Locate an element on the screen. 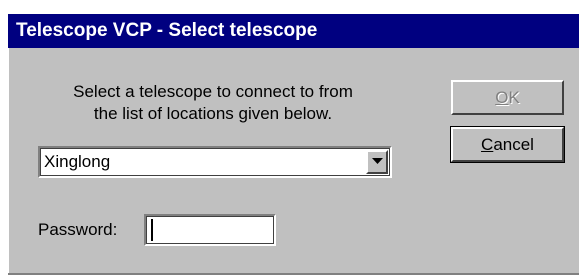 The image size is (579, 275). ok-button-mnemonic: O is located at coordinates (502, 97).